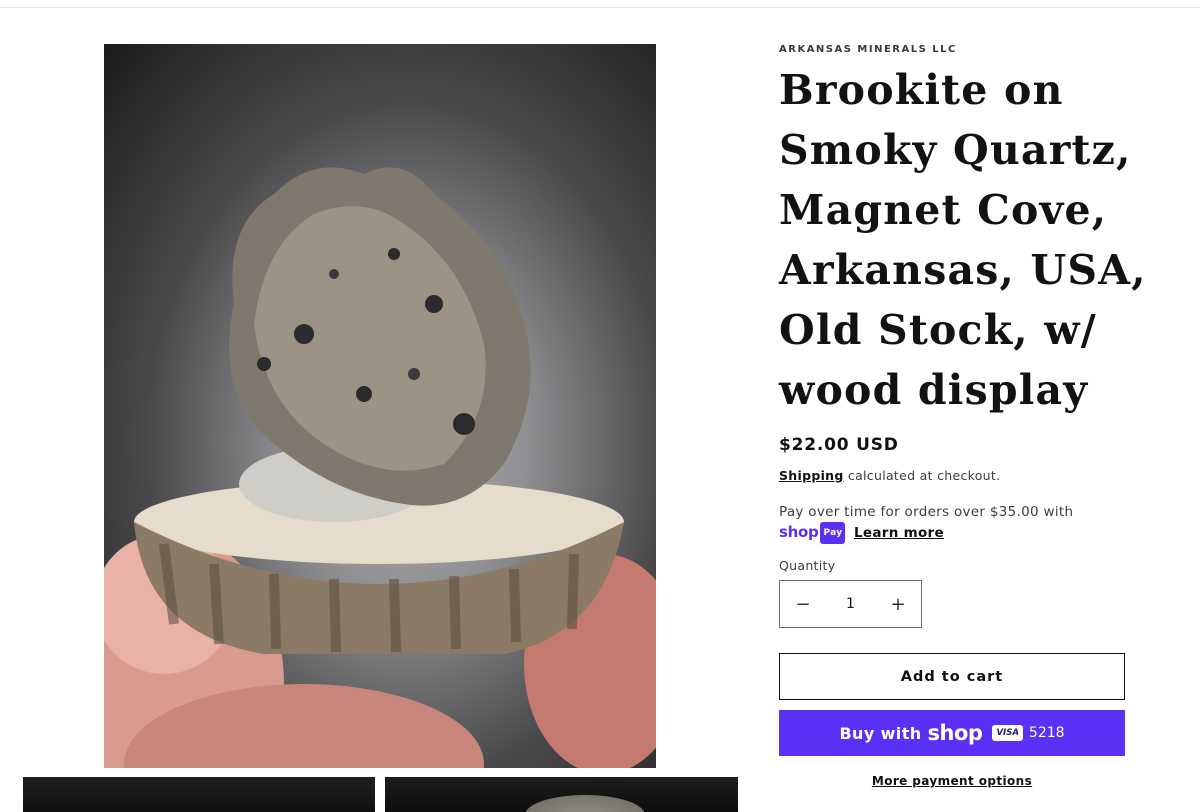 This screenshot has height=812, width=1200. I want to click on header-divider, so click(600, 7).